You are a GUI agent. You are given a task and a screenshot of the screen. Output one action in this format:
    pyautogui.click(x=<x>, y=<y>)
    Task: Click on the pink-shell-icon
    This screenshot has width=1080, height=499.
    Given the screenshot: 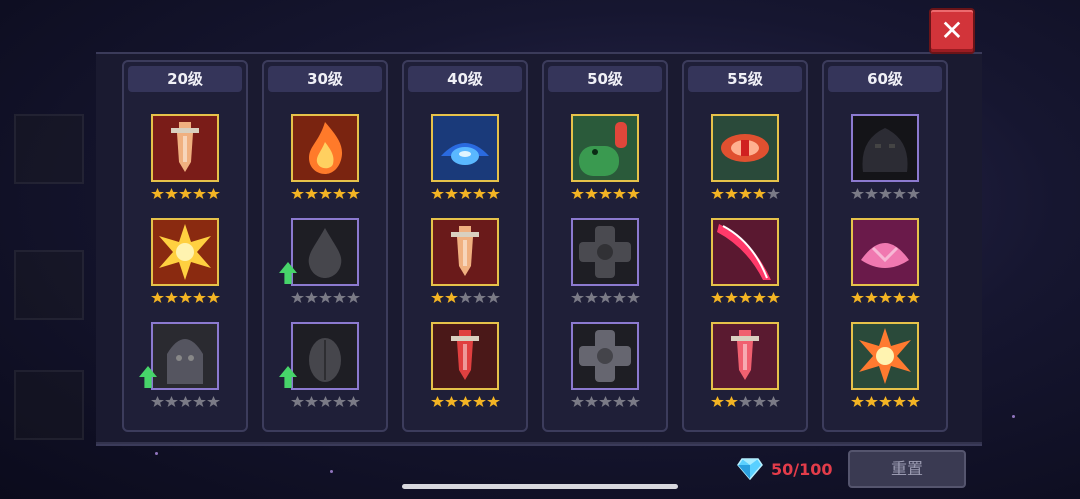 What is the action you would take?
    pyautogui.click(x=885, y=255)
    